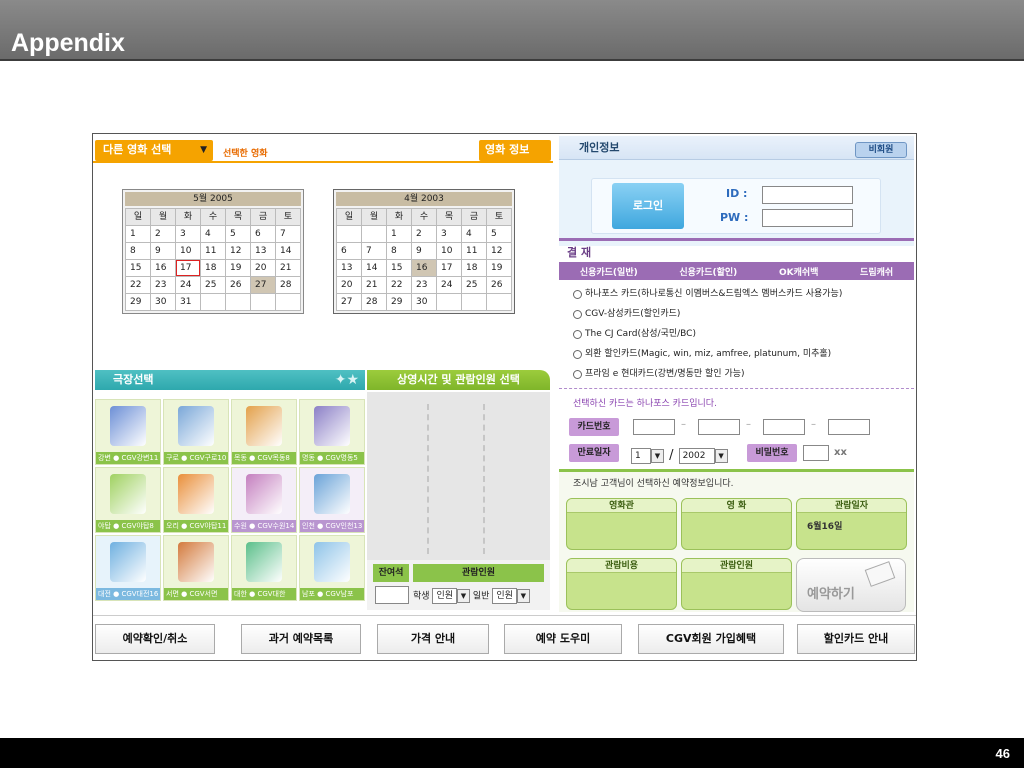  What do you see at coordinates (264, 568) in the screenshot?
I see `theater-item: 대한 ● CGV대한` at bounding box center [264, 568].